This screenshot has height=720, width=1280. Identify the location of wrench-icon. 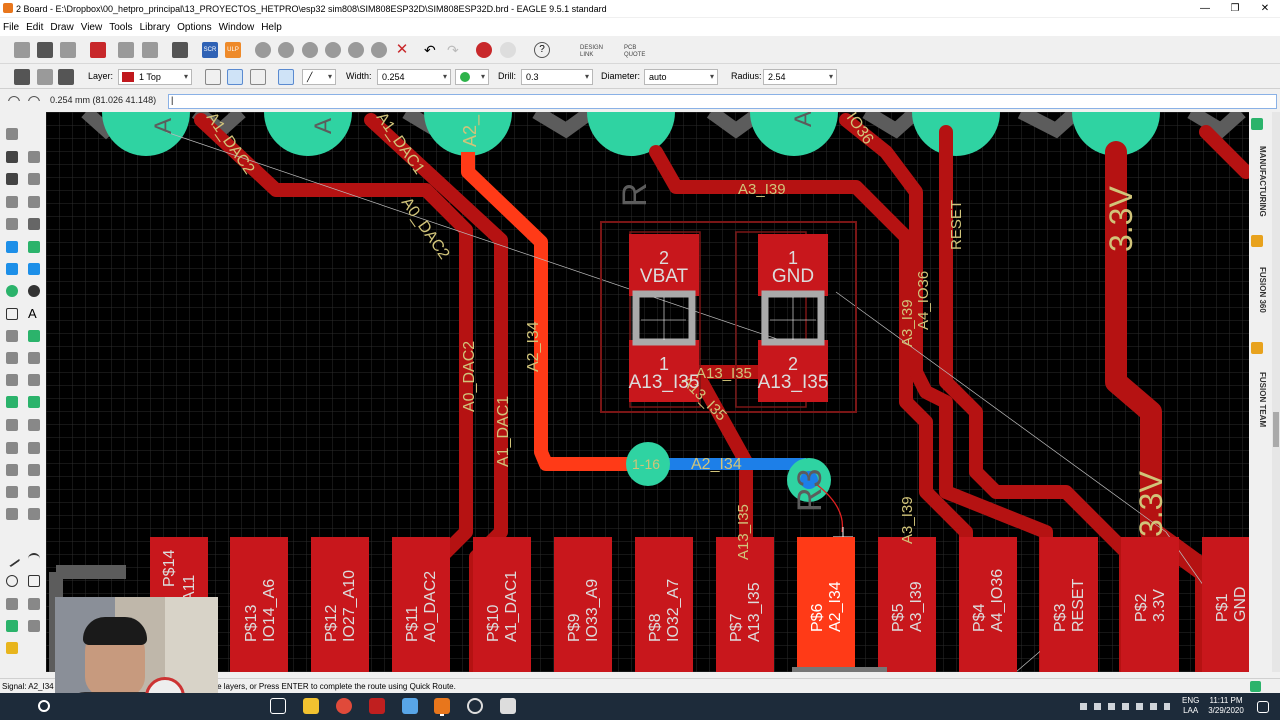
(34, 224).